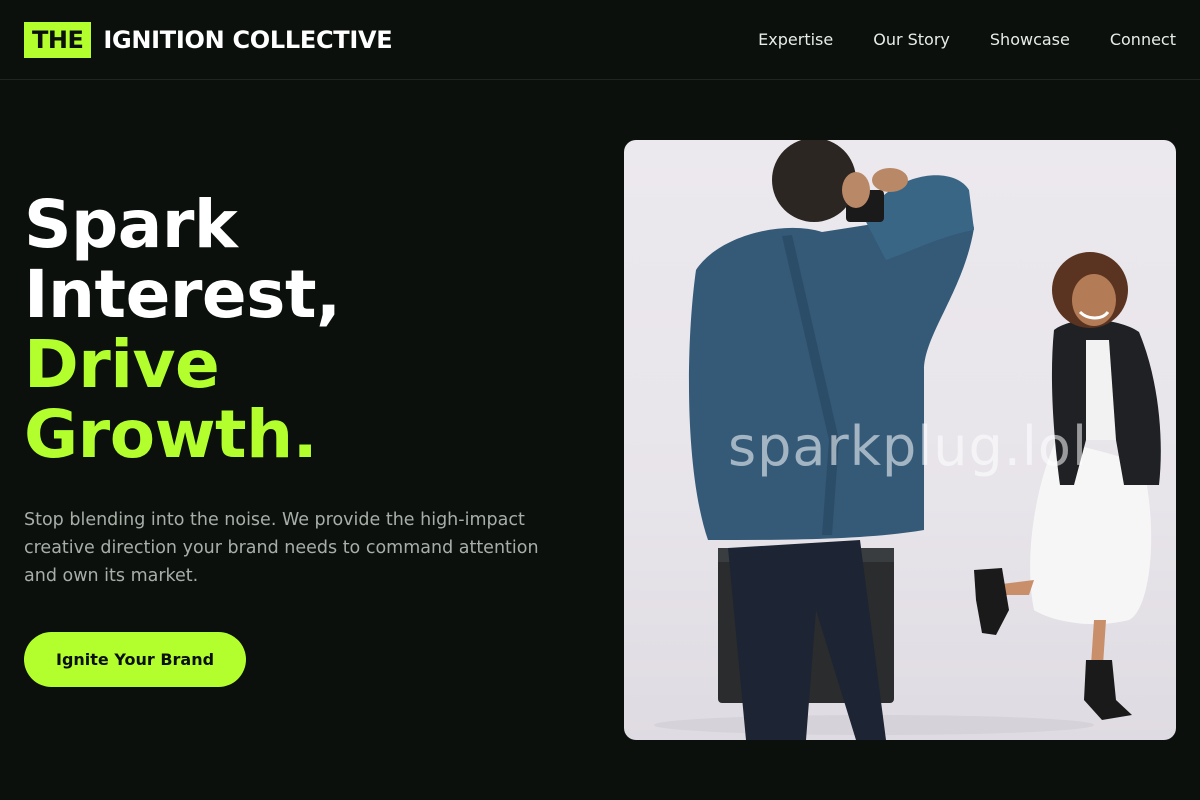 This screenshot has height=800, width=1200. Describe the element at coordinates (122, 364) in the screenshot. I see `headline-line-3: Drive` at that location.